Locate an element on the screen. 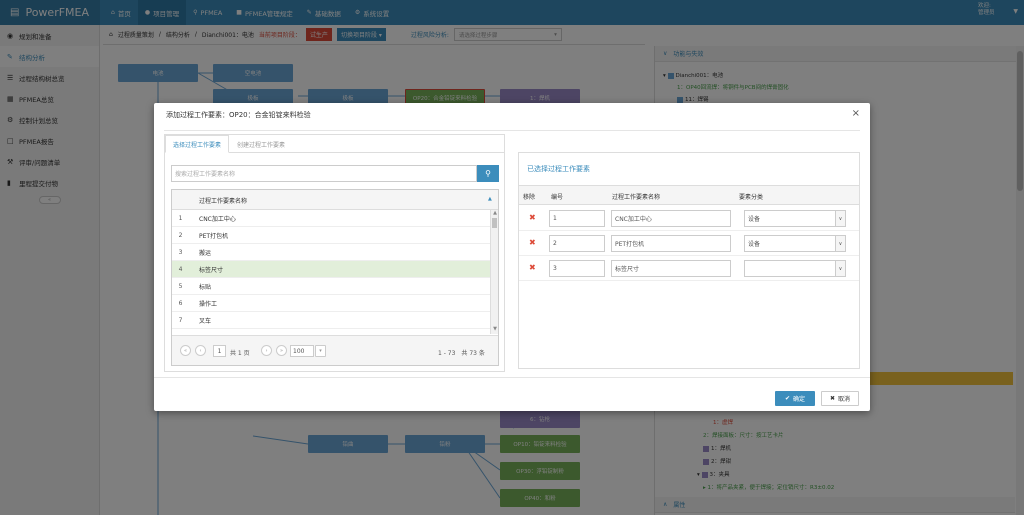  table-row: 4 标签尺寸 is located at coordinates (331, 269).